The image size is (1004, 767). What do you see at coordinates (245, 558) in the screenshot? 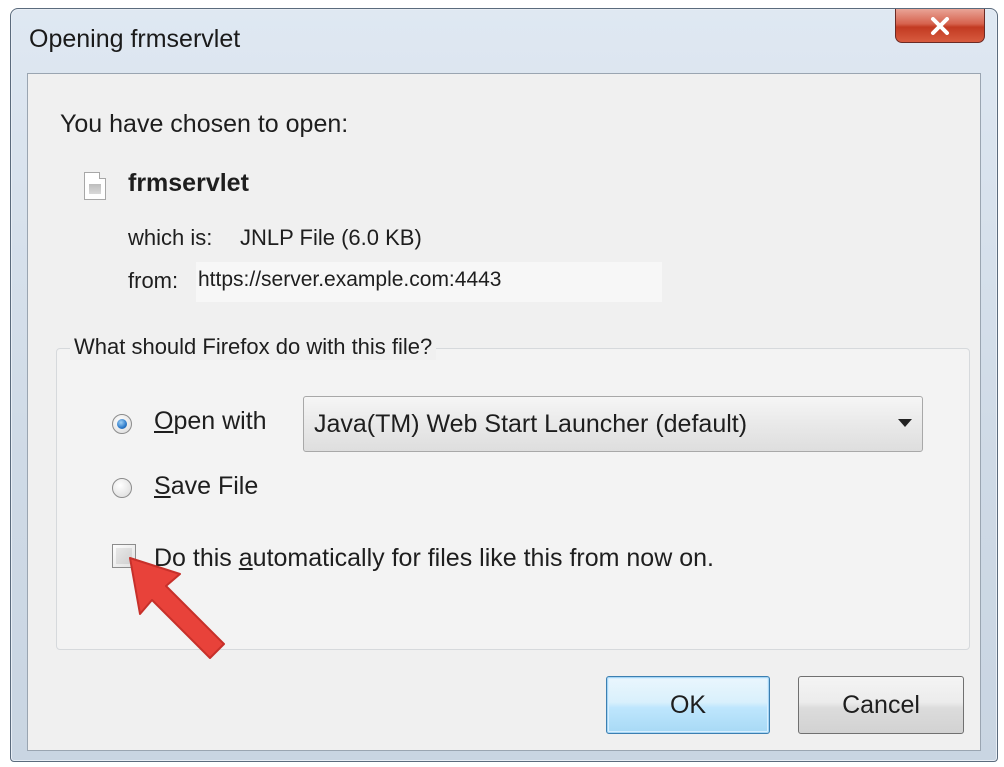
I see `auto-label-mnemonic: a` at bounding box center [245, 558].